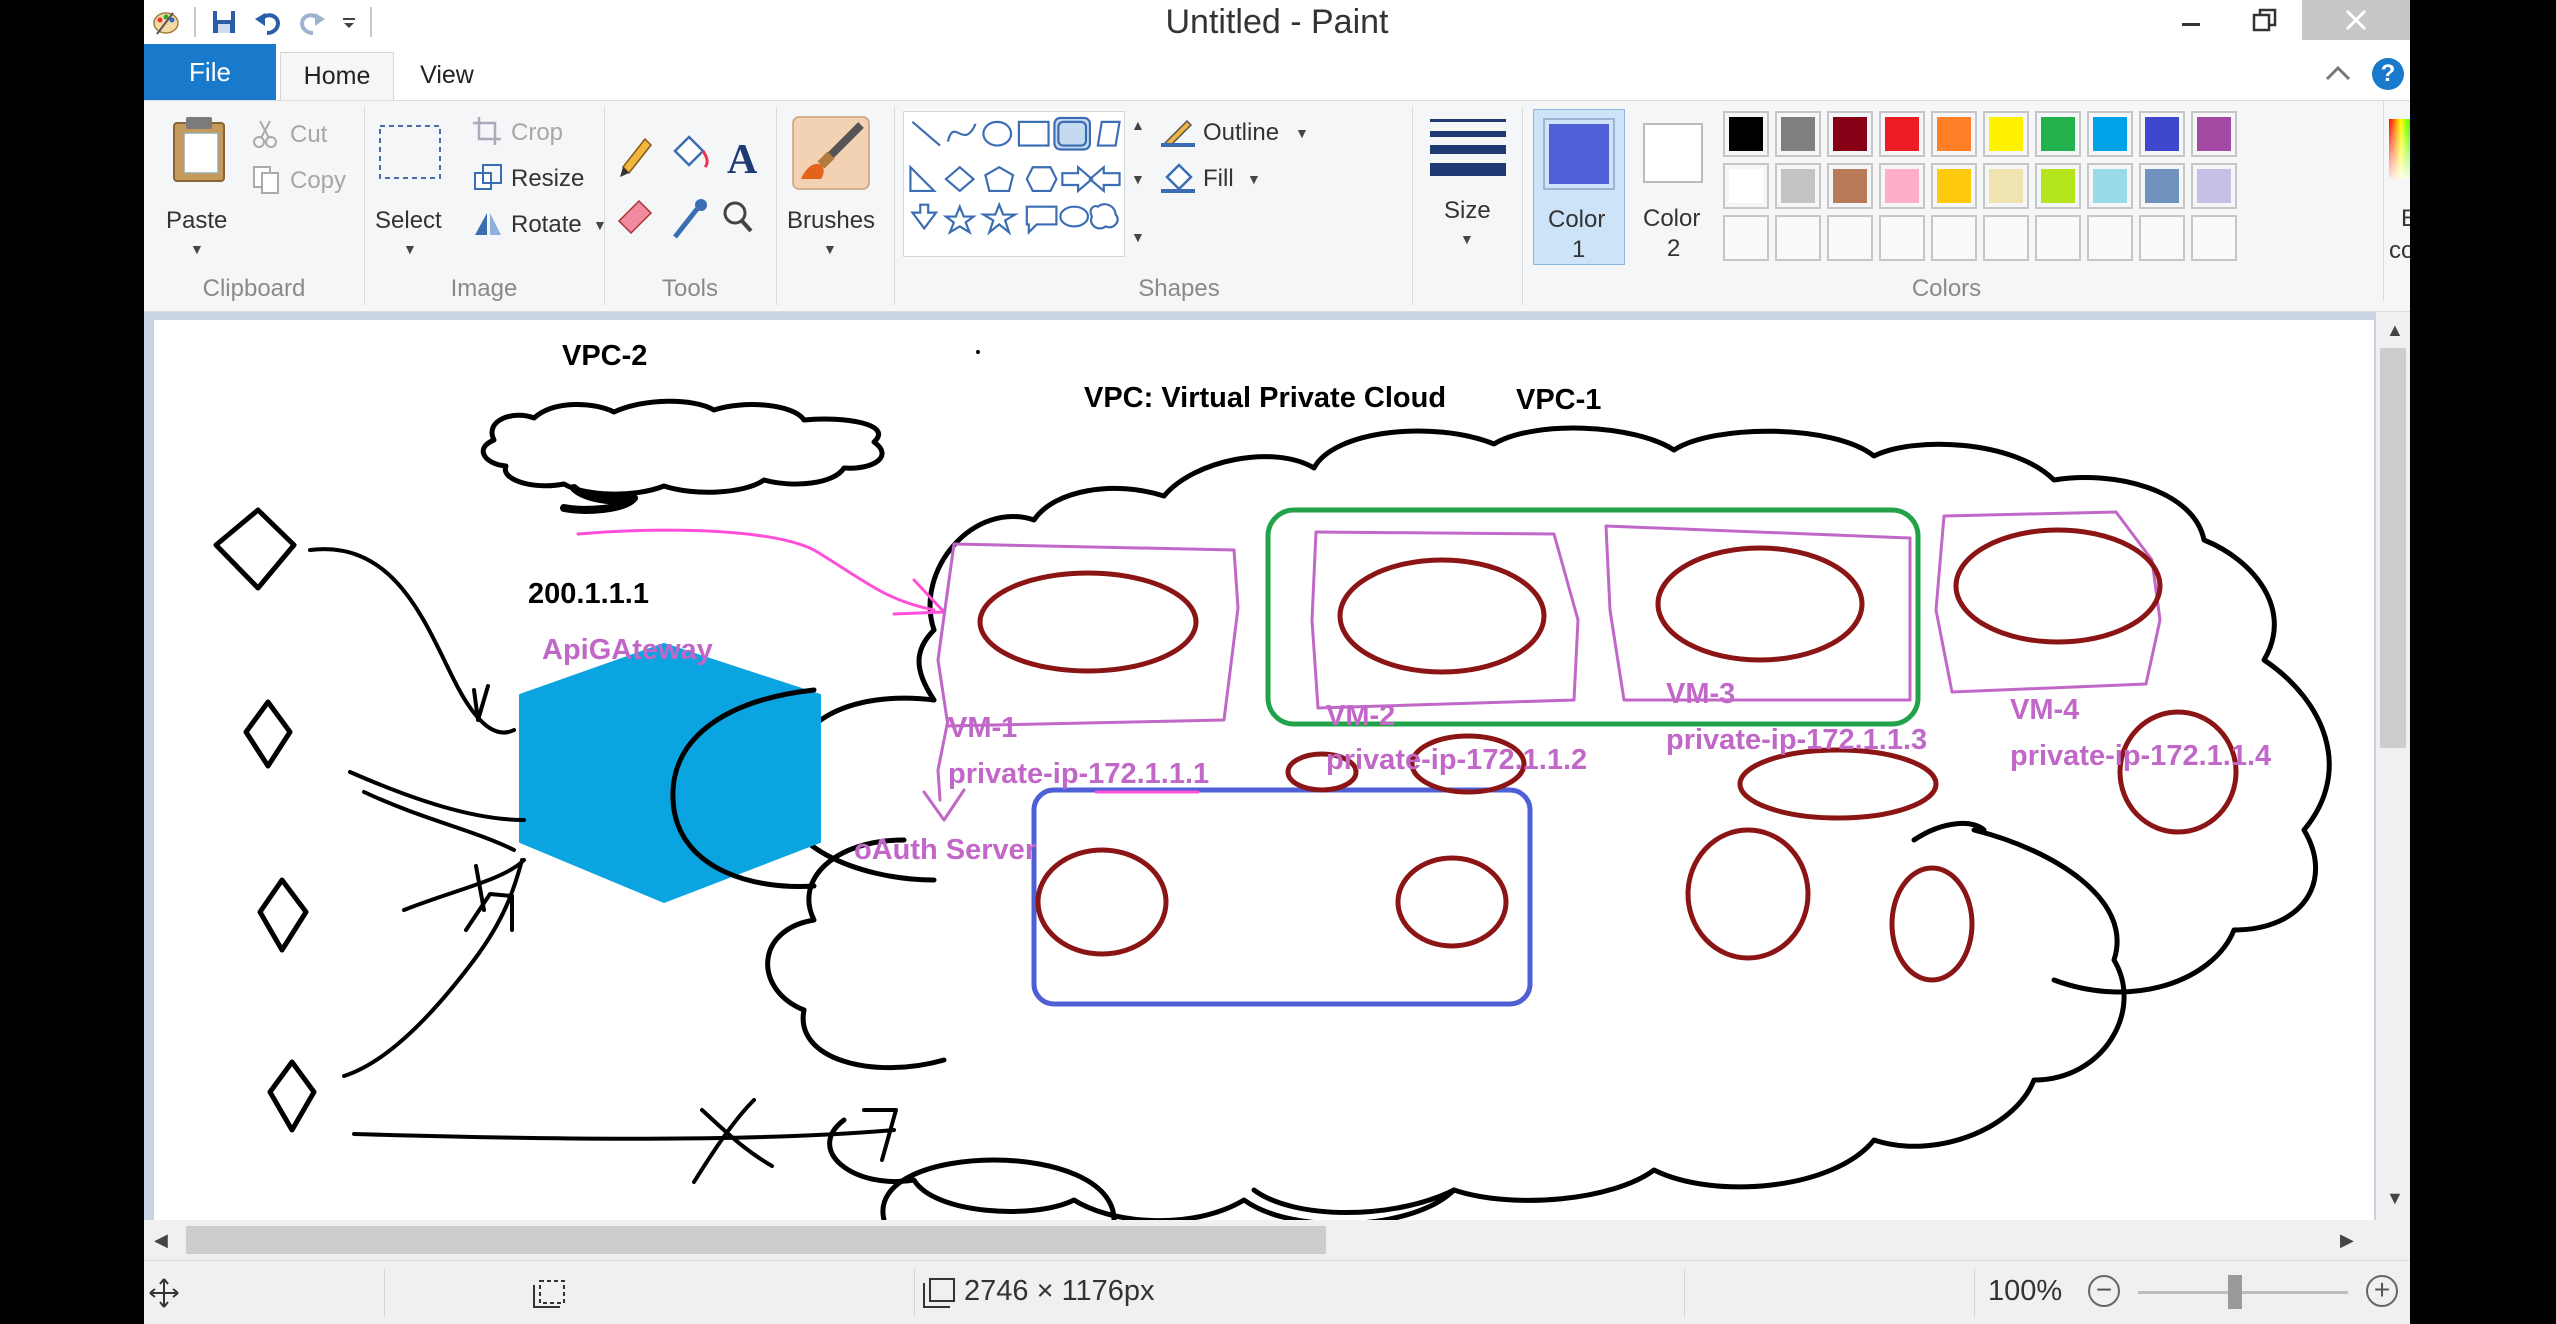 The image size is (2556, 1324). I want to click on clipboard-group-label: Clipboard, so click(254, 288).